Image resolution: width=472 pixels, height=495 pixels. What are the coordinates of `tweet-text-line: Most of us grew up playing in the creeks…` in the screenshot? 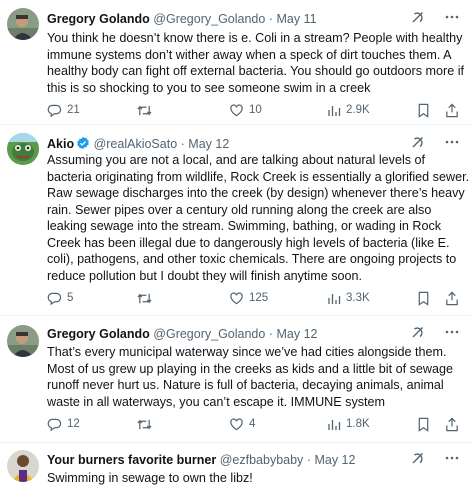 It's located at (250, 368).